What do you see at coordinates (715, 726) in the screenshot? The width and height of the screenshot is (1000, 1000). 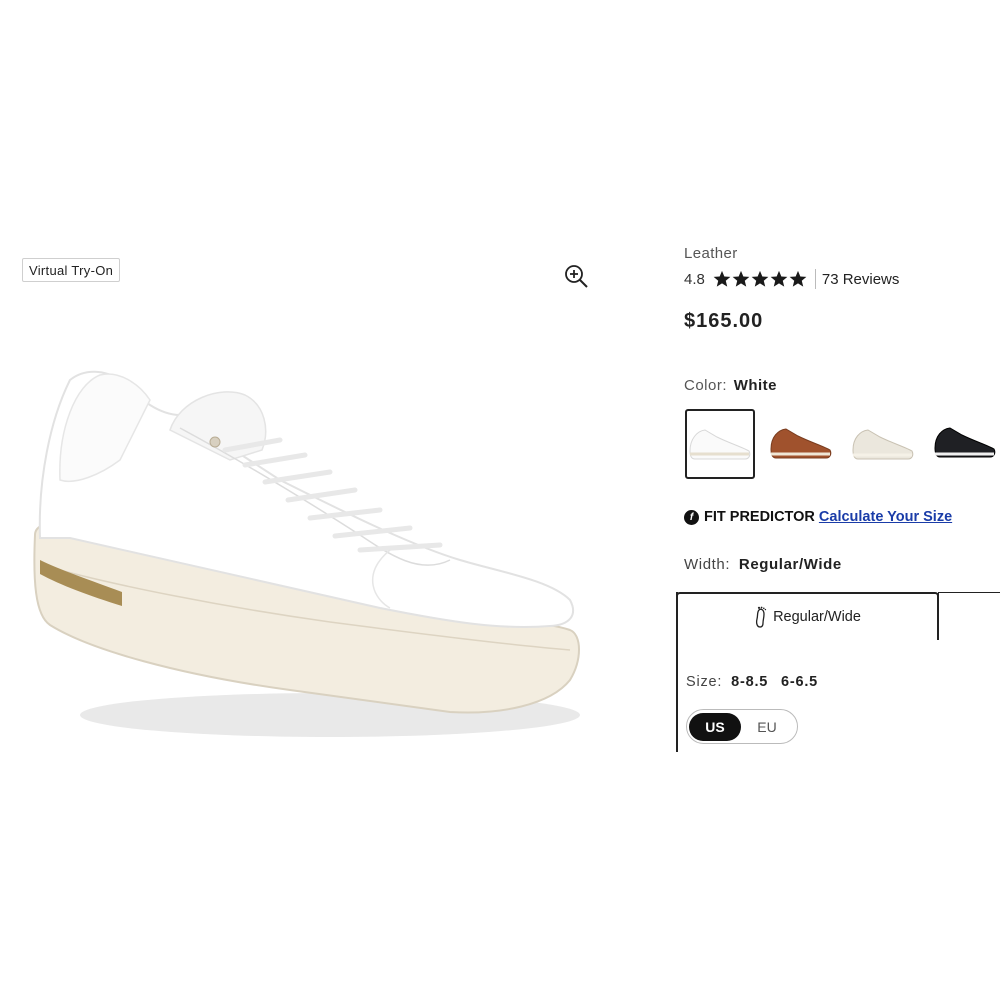 I see `unit-us-button: US` at bounding box center [715, 726].